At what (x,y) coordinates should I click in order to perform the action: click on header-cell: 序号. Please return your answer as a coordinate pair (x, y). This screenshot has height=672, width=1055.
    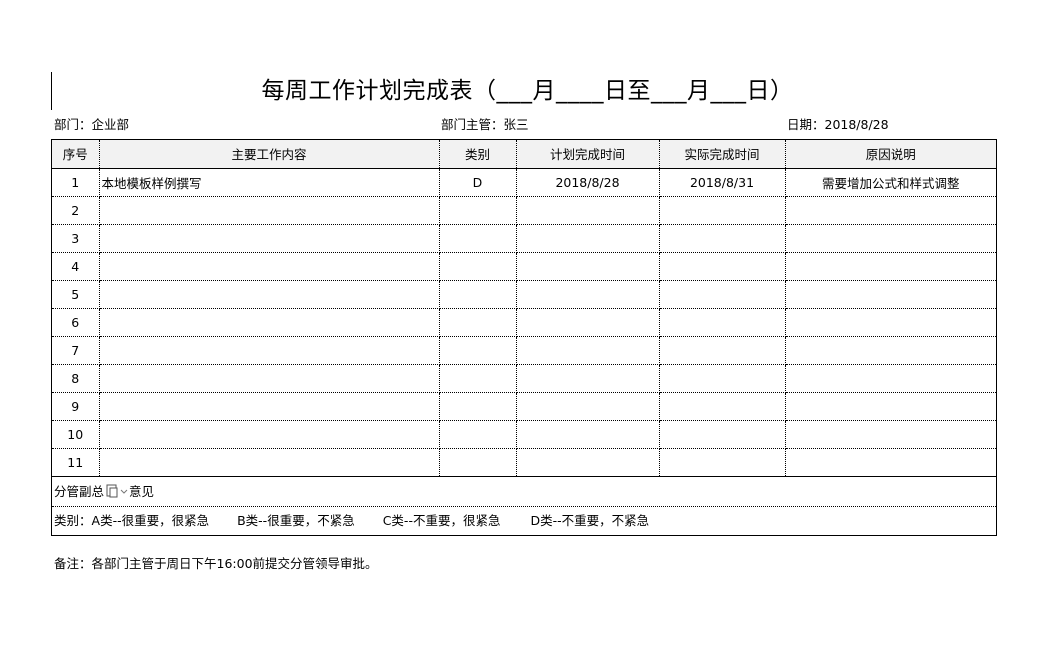
    Looking at the image, I should click on (76, 154).